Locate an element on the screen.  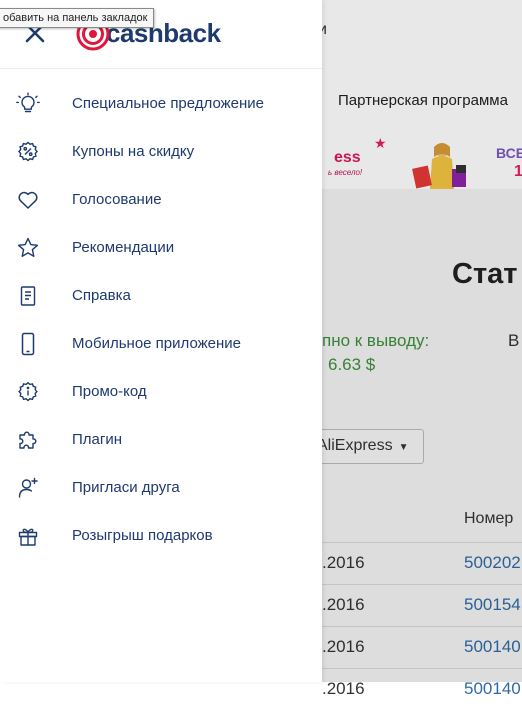
document-icon is located at coordinates (28, 296).